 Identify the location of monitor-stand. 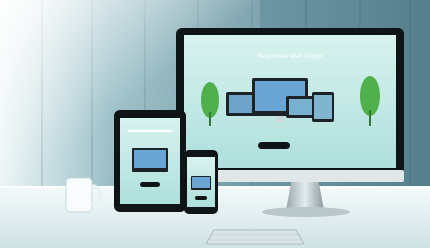
(305, 194).